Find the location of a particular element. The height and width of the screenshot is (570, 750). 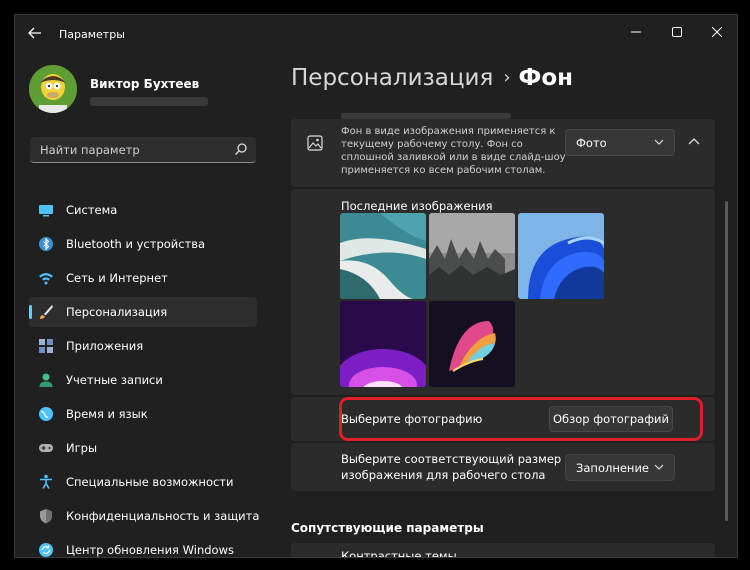

sidebar-item-label: Сеть и Интернет is located at coordinates (117, 278).